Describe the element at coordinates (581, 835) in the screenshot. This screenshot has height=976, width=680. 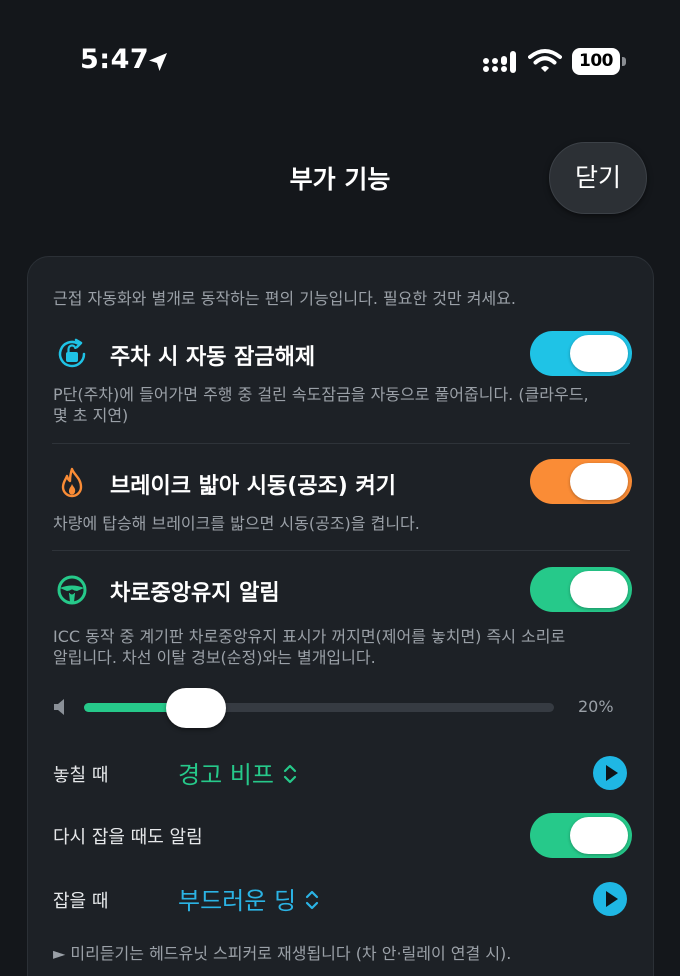
I see `regain-alert-toggle` at that location.